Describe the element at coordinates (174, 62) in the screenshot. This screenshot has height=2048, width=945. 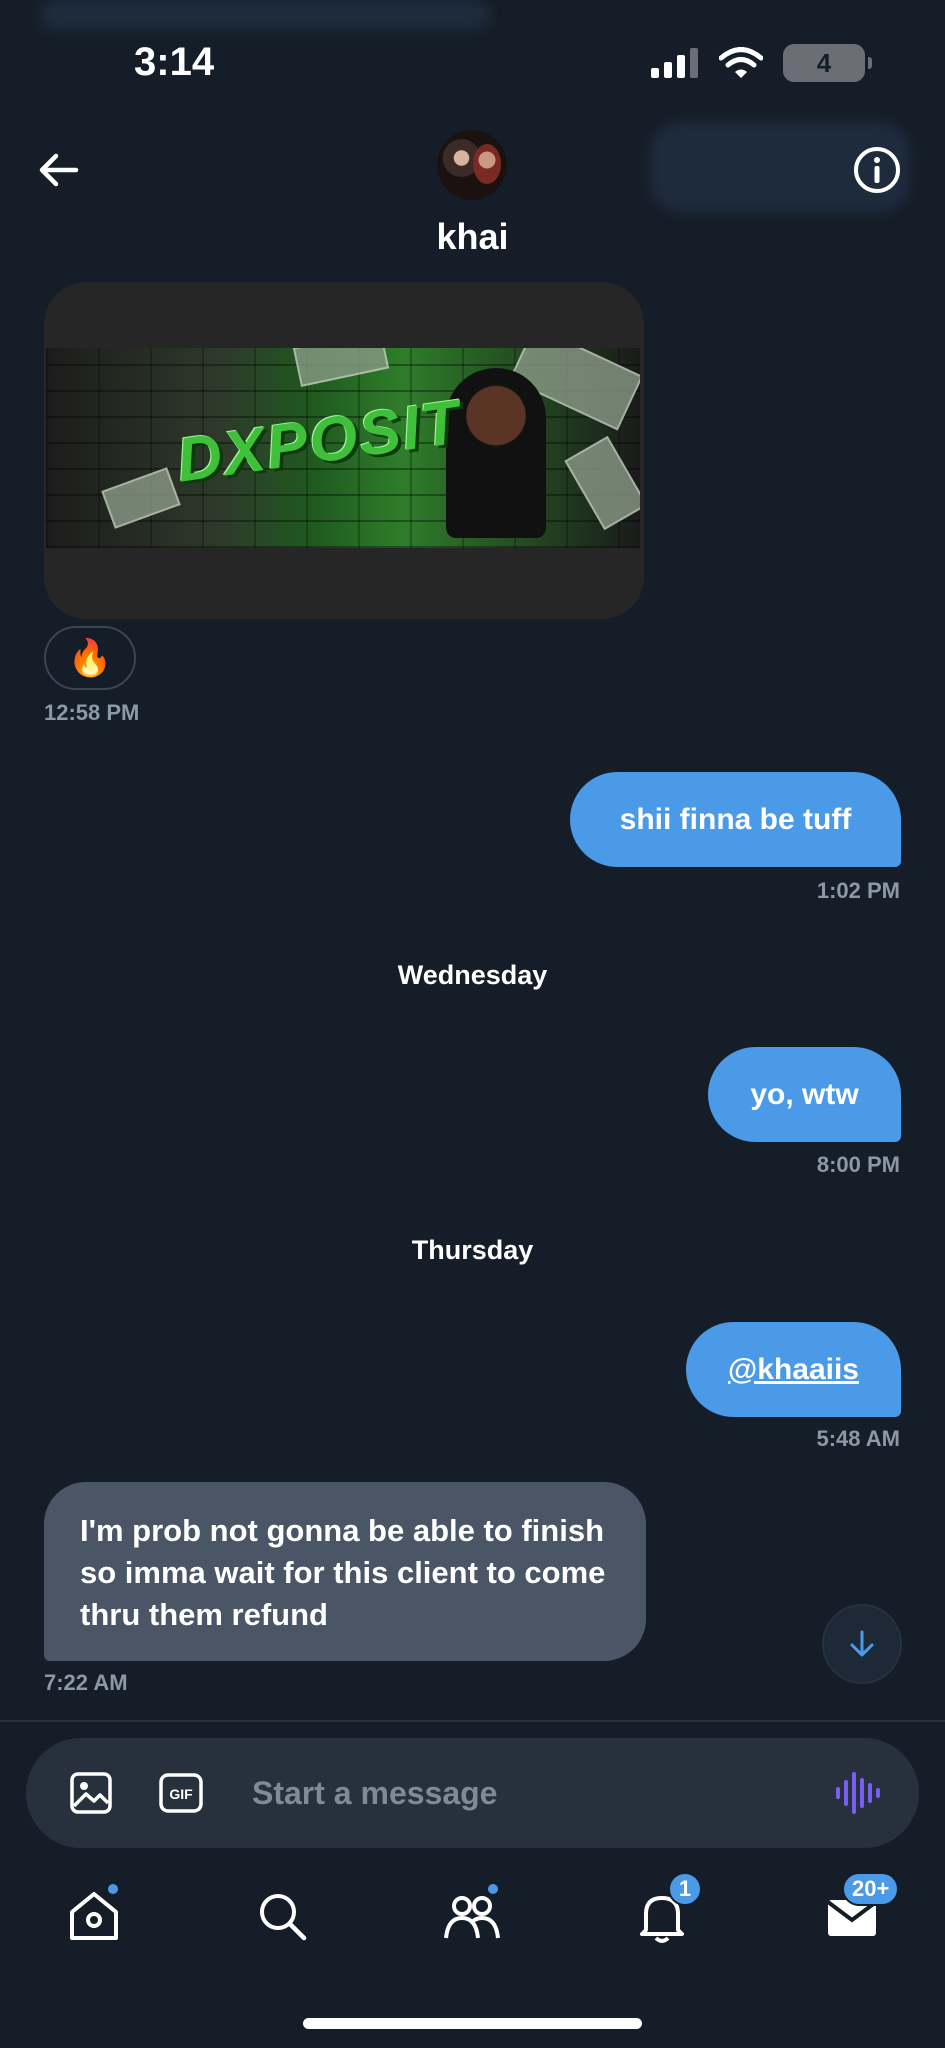
I see `status-time: 3:14` at that location.